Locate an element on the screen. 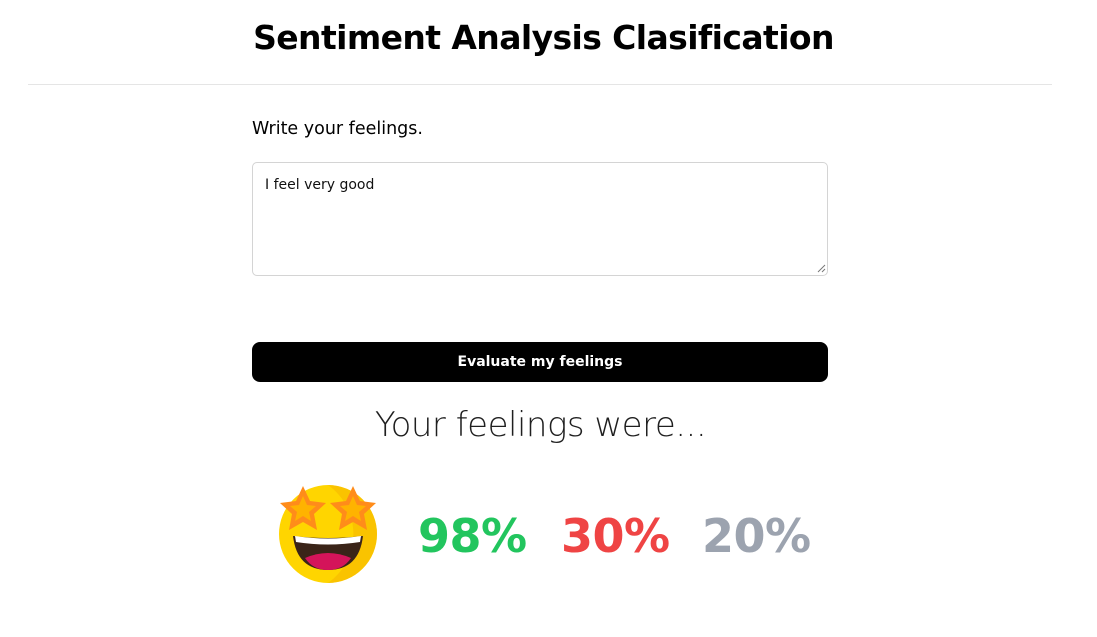 The width and height of the screenshot is (1097, 637). header-divider is located at coordinates (540, 84).